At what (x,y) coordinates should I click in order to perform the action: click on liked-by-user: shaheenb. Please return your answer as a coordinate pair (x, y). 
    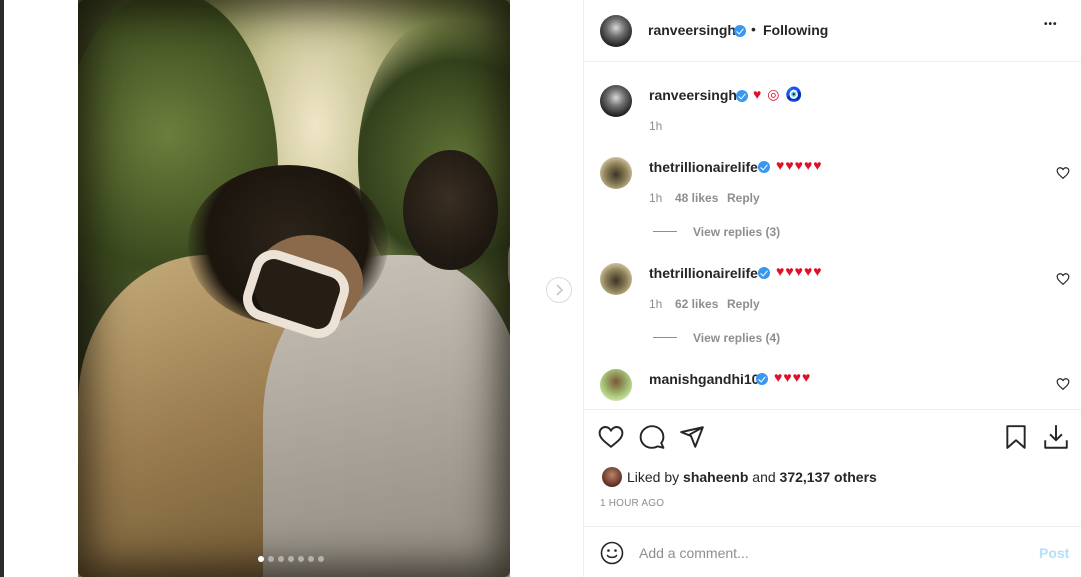
    Looking at the image, I should click on (715, 477).